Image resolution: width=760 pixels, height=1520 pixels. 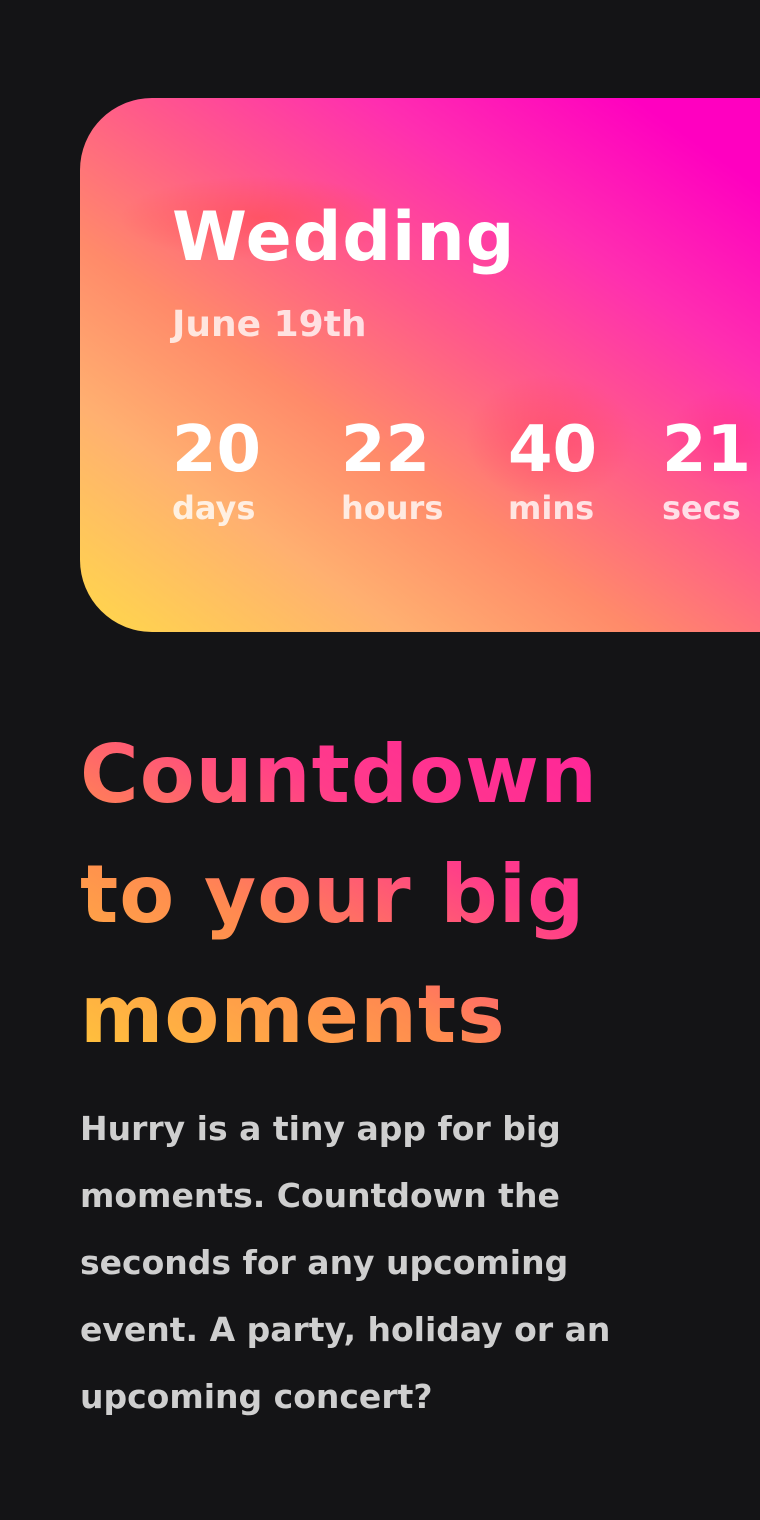 I want to click on countdown-secs: 21 secs, so click(x=706, y=468).